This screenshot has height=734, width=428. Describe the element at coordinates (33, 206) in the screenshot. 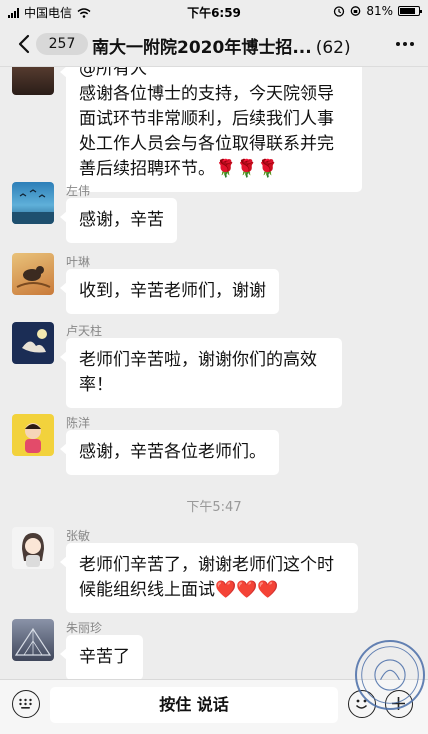

I see `birds-icon` at that location.